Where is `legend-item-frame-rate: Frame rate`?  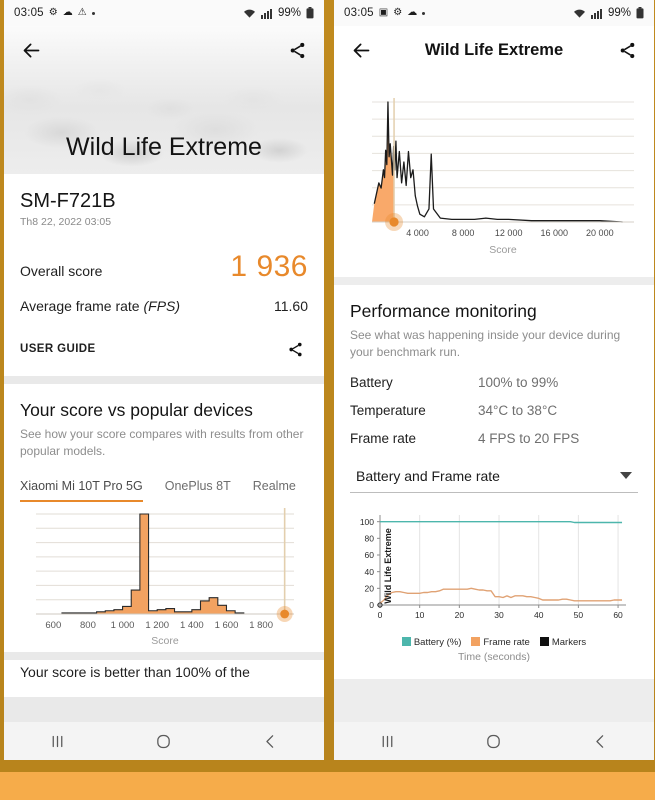
legend-item-frame-rate: Frame rate is located at coordinates (500, 642).